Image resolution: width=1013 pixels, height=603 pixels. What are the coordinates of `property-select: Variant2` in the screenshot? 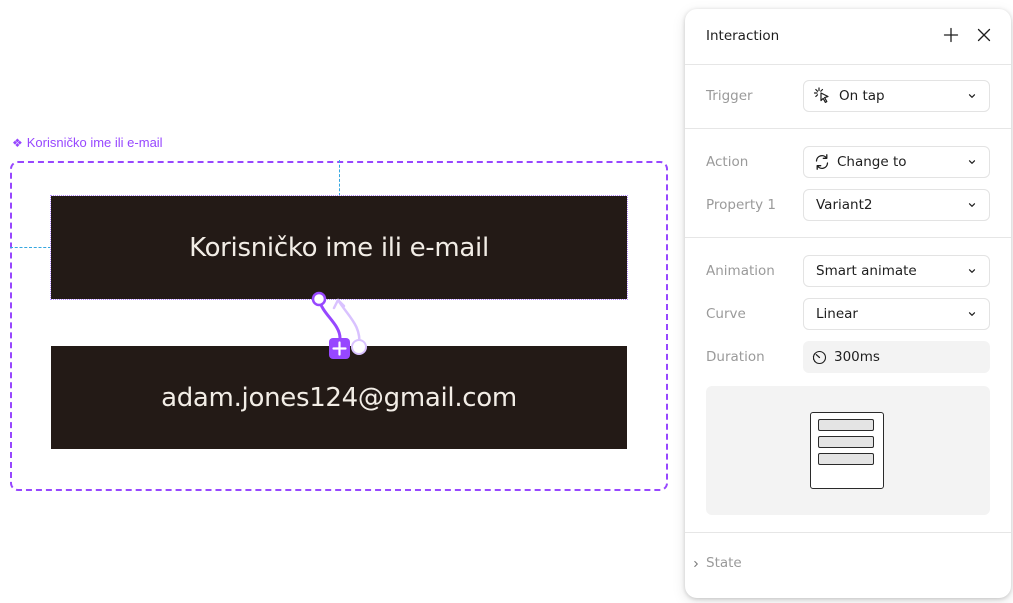 It's located at (896, 205).